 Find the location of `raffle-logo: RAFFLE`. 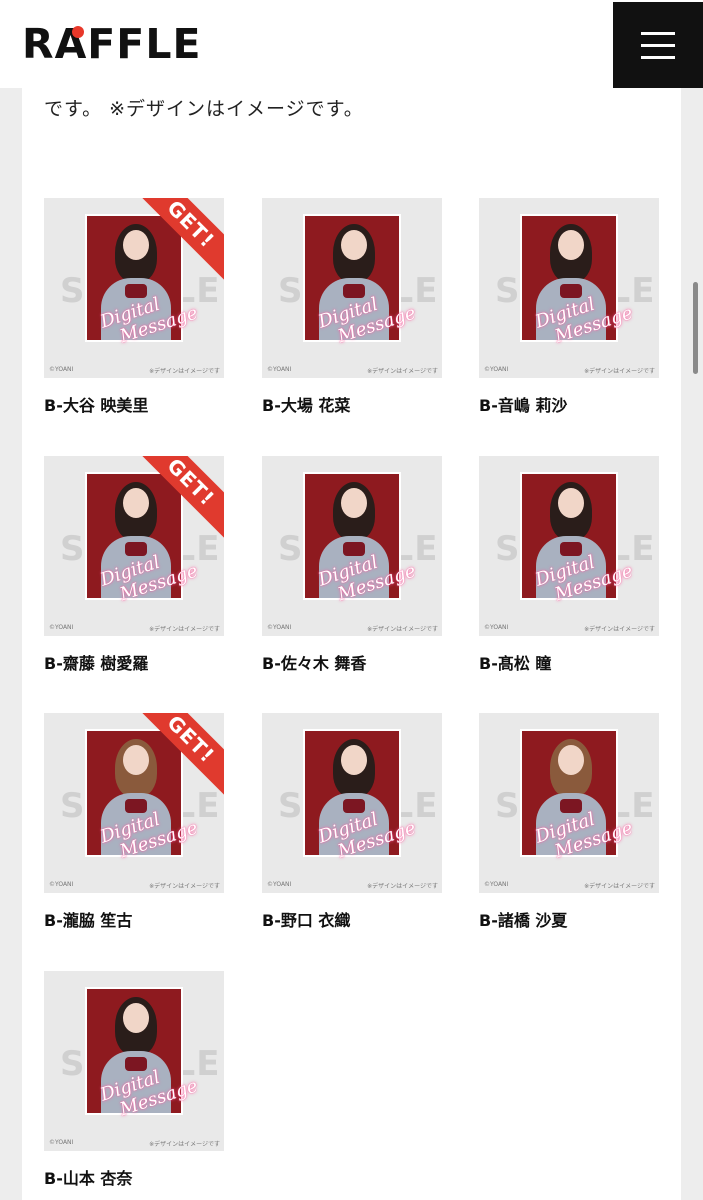

raffle-logo: RAFFLE is located at coordinates (111, 44).